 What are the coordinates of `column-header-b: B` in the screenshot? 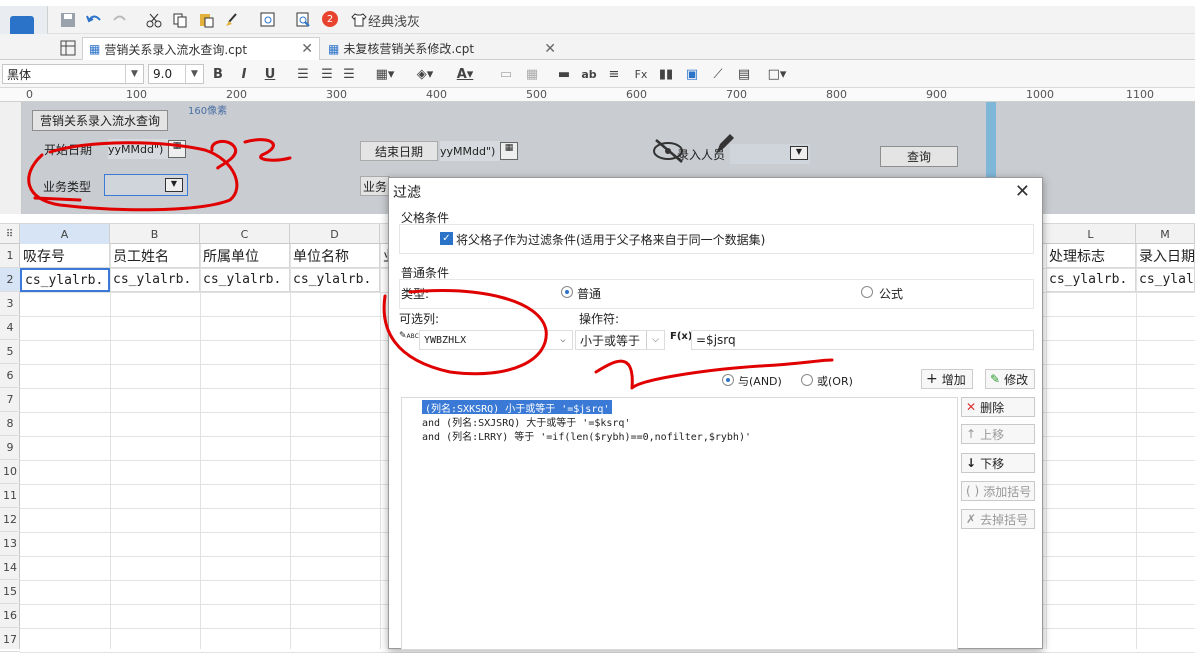 It's located at (155, 234).